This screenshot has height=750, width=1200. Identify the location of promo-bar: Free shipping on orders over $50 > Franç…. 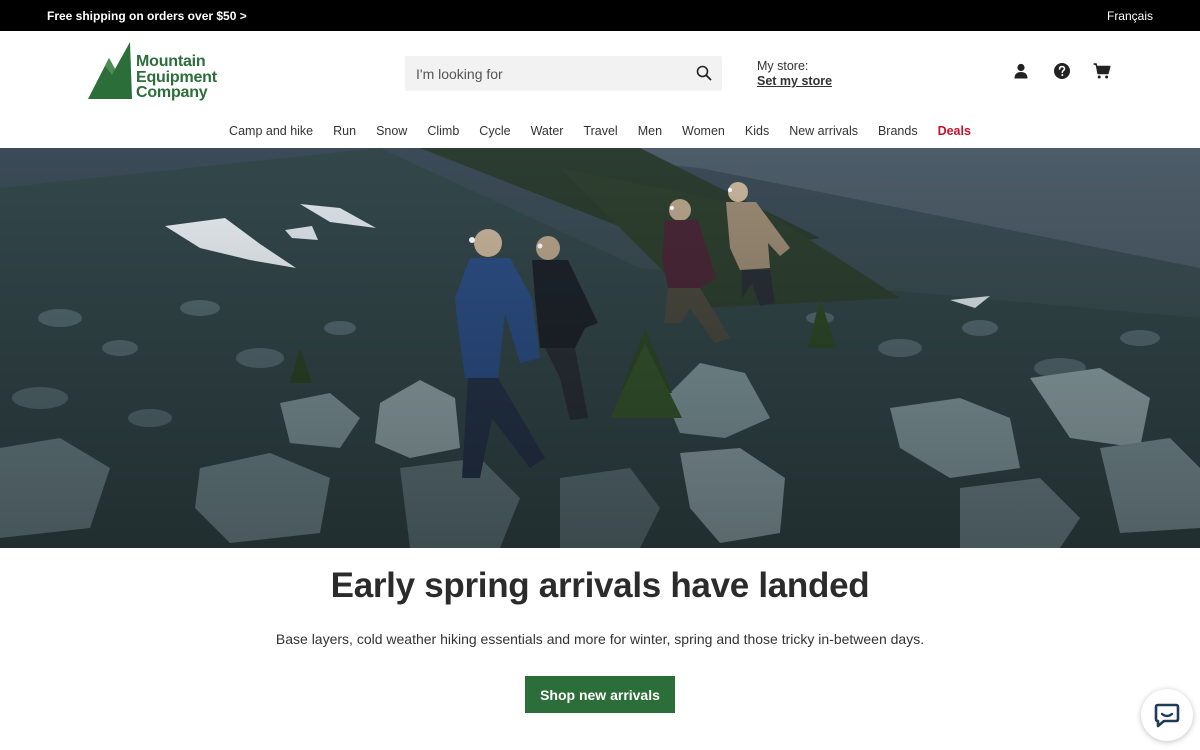
(600, 15).